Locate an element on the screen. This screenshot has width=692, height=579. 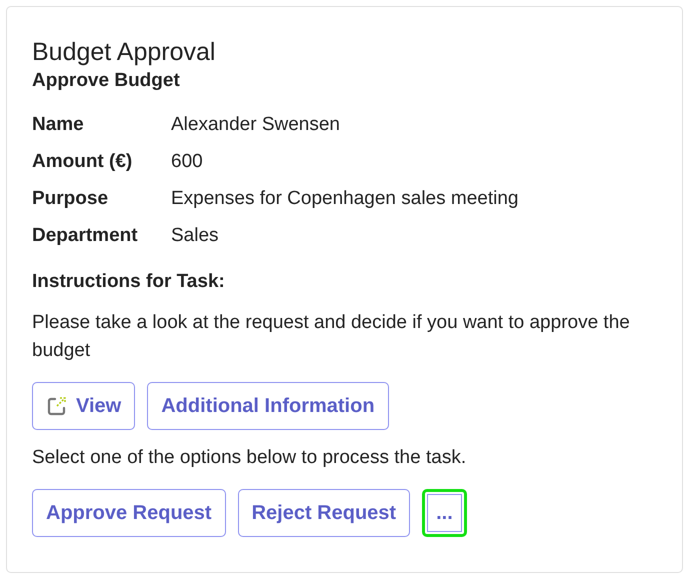
field-label: Name is located at coordinates (58, 125).